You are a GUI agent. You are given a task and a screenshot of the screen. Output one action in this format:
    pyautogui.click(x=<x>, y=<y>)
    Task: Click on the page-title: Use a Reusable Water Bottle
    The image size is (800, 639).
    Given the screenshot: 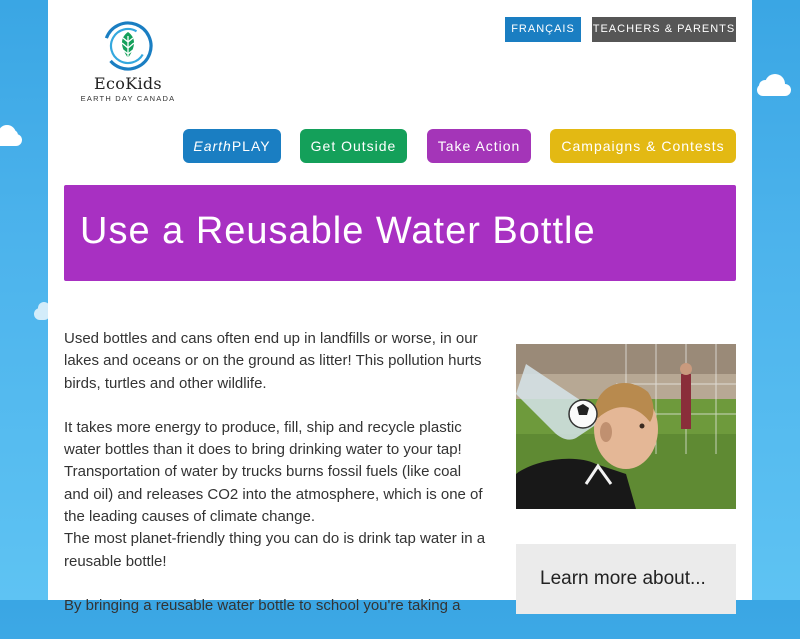 What is the action you would take?
    pyautogui.click(x=338, y=231)
    